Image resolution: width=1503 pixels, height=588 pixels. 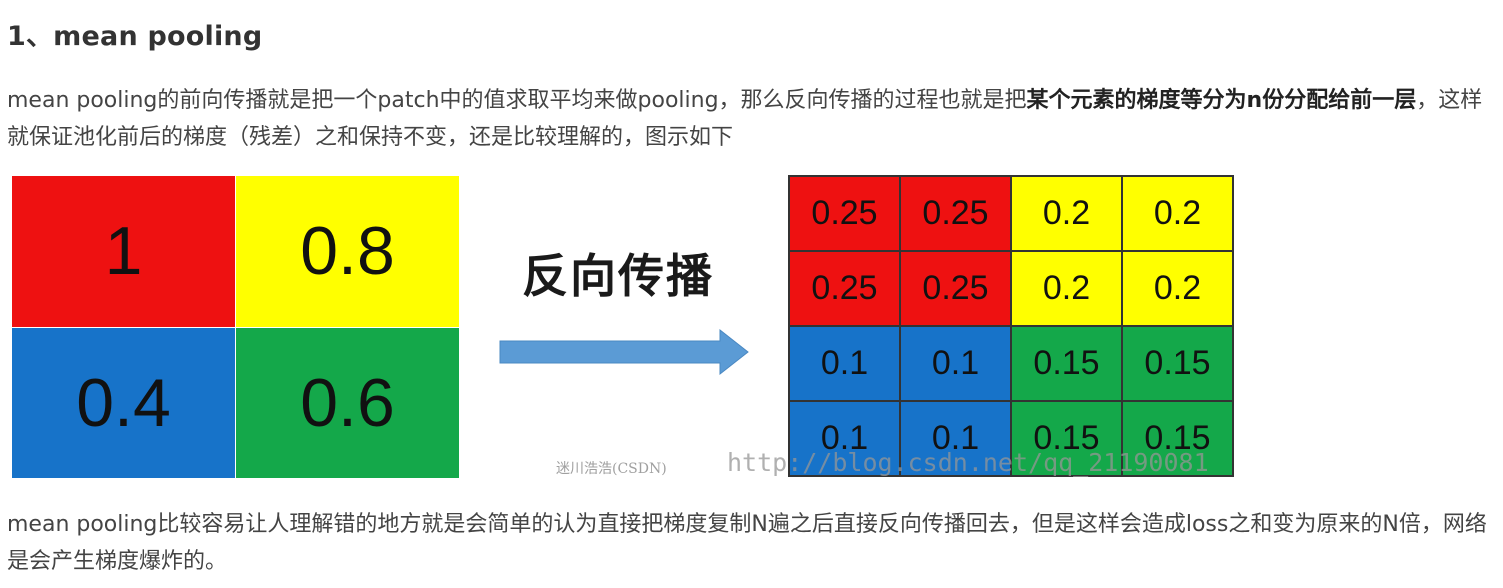 I want to click on watermark-url: http://blog.csdn.net/qq_21190081, so click(x=968, y=462).